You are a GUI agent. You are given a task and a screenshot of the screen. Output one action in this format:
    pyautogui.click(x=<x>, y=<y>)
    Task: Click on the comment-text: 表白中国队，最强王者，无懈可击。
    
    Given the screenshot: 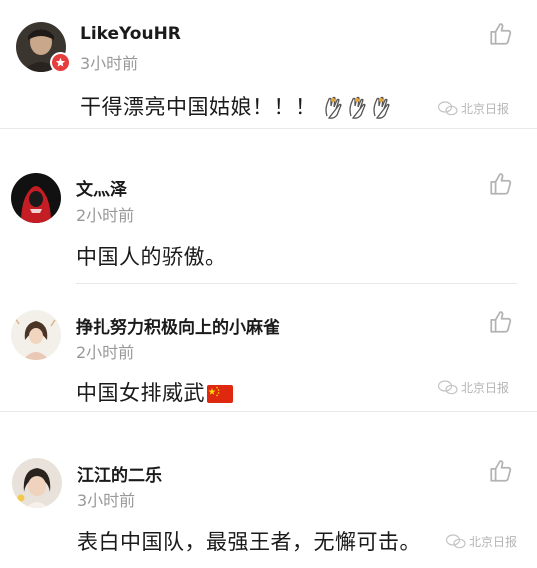 What is the action you would take?
    pyautogui.click(x=249, y=542)
    